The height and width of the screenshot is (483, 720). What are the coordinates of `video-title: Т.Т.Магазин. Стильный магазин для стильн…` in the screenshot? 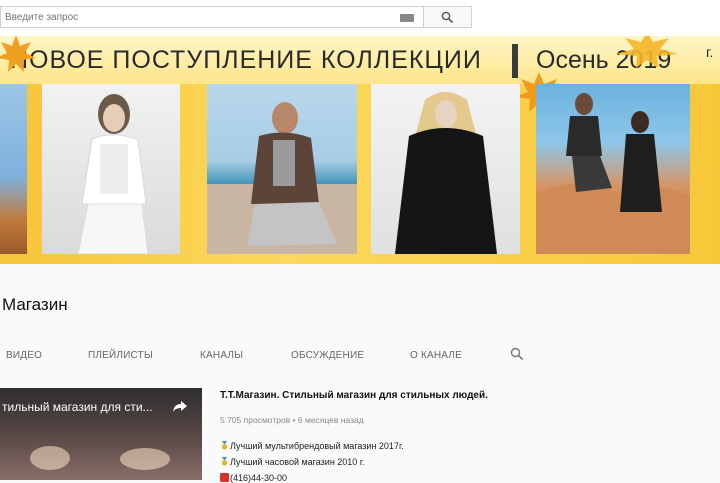 It's located at (354, 395).